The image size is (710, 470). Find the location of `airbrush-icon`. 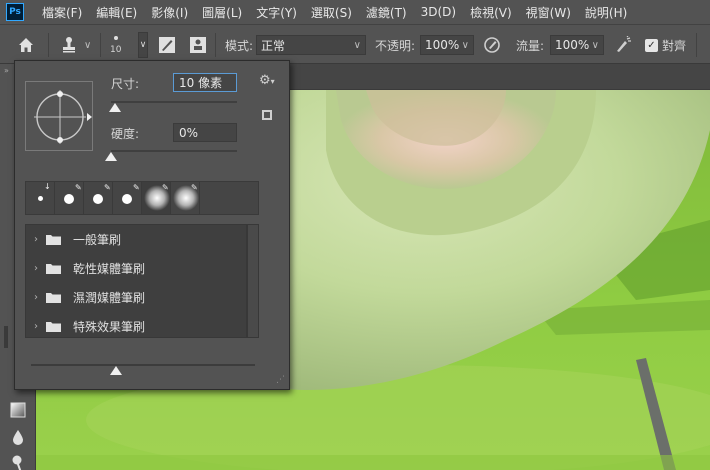

airbrush-icon is located at coordinates (624, 44).